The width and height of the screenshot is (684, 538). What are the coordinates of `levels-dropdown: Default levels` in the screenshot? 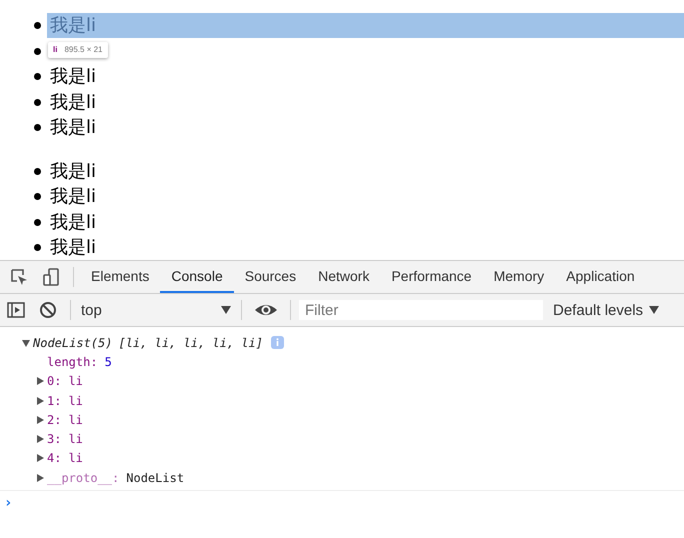 It's located at (606, 310).